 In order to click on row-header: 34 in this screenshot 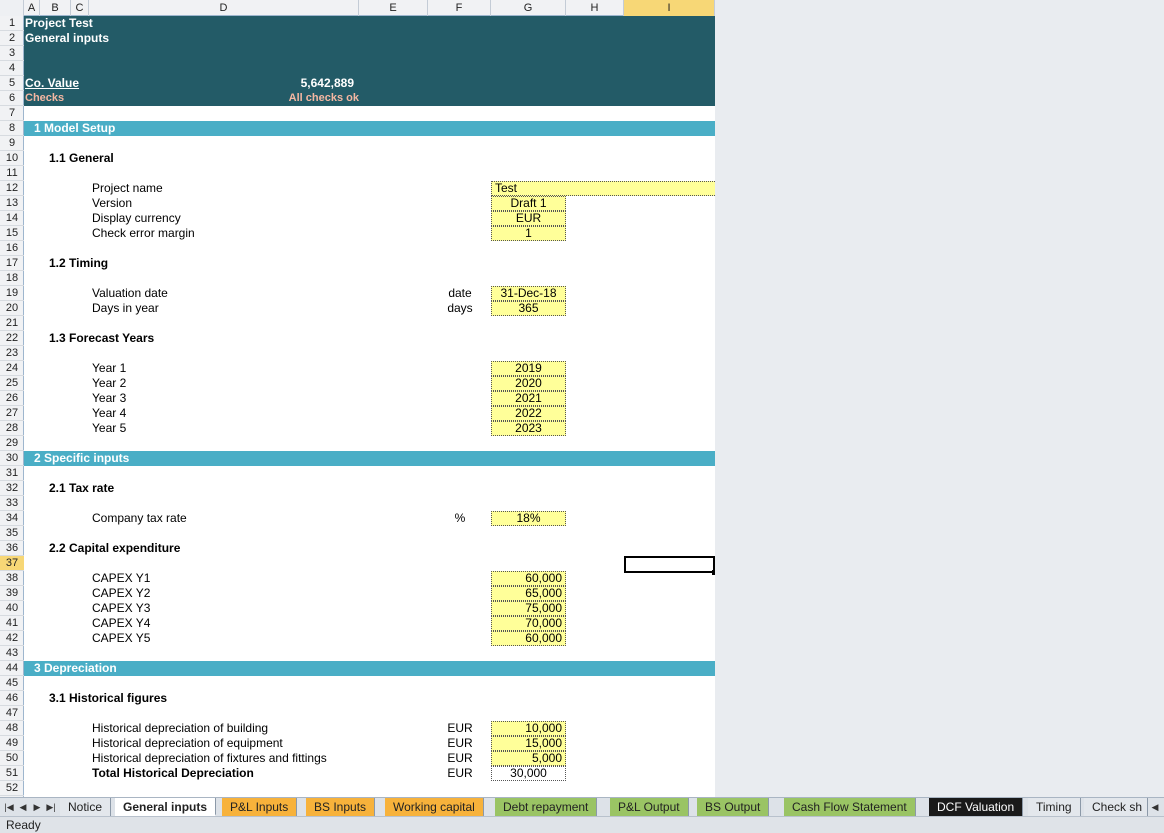, I will do `click(12, 518)`.